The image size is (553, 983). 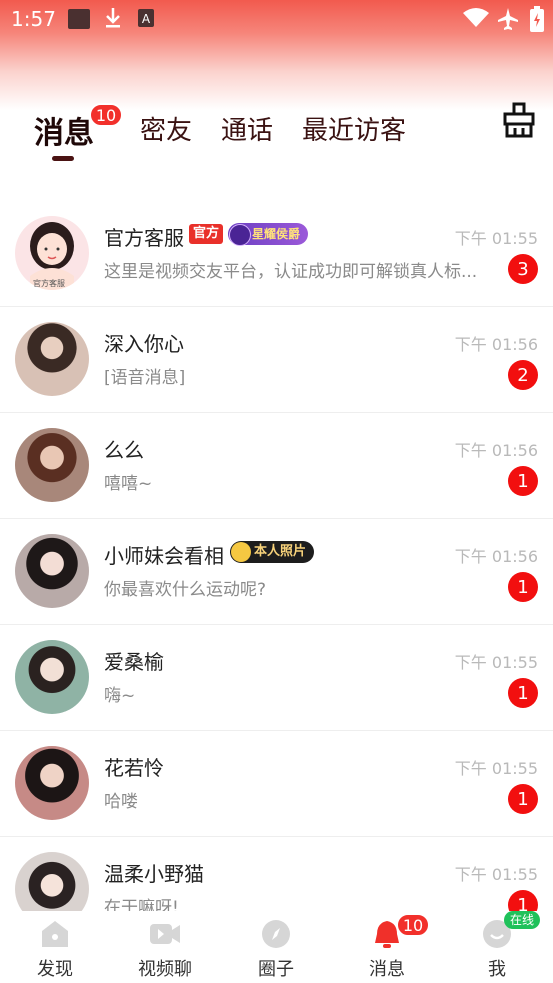 I want to click on message-preview: 你最喜欢什么运动呢?, so click(x=185, y=590).